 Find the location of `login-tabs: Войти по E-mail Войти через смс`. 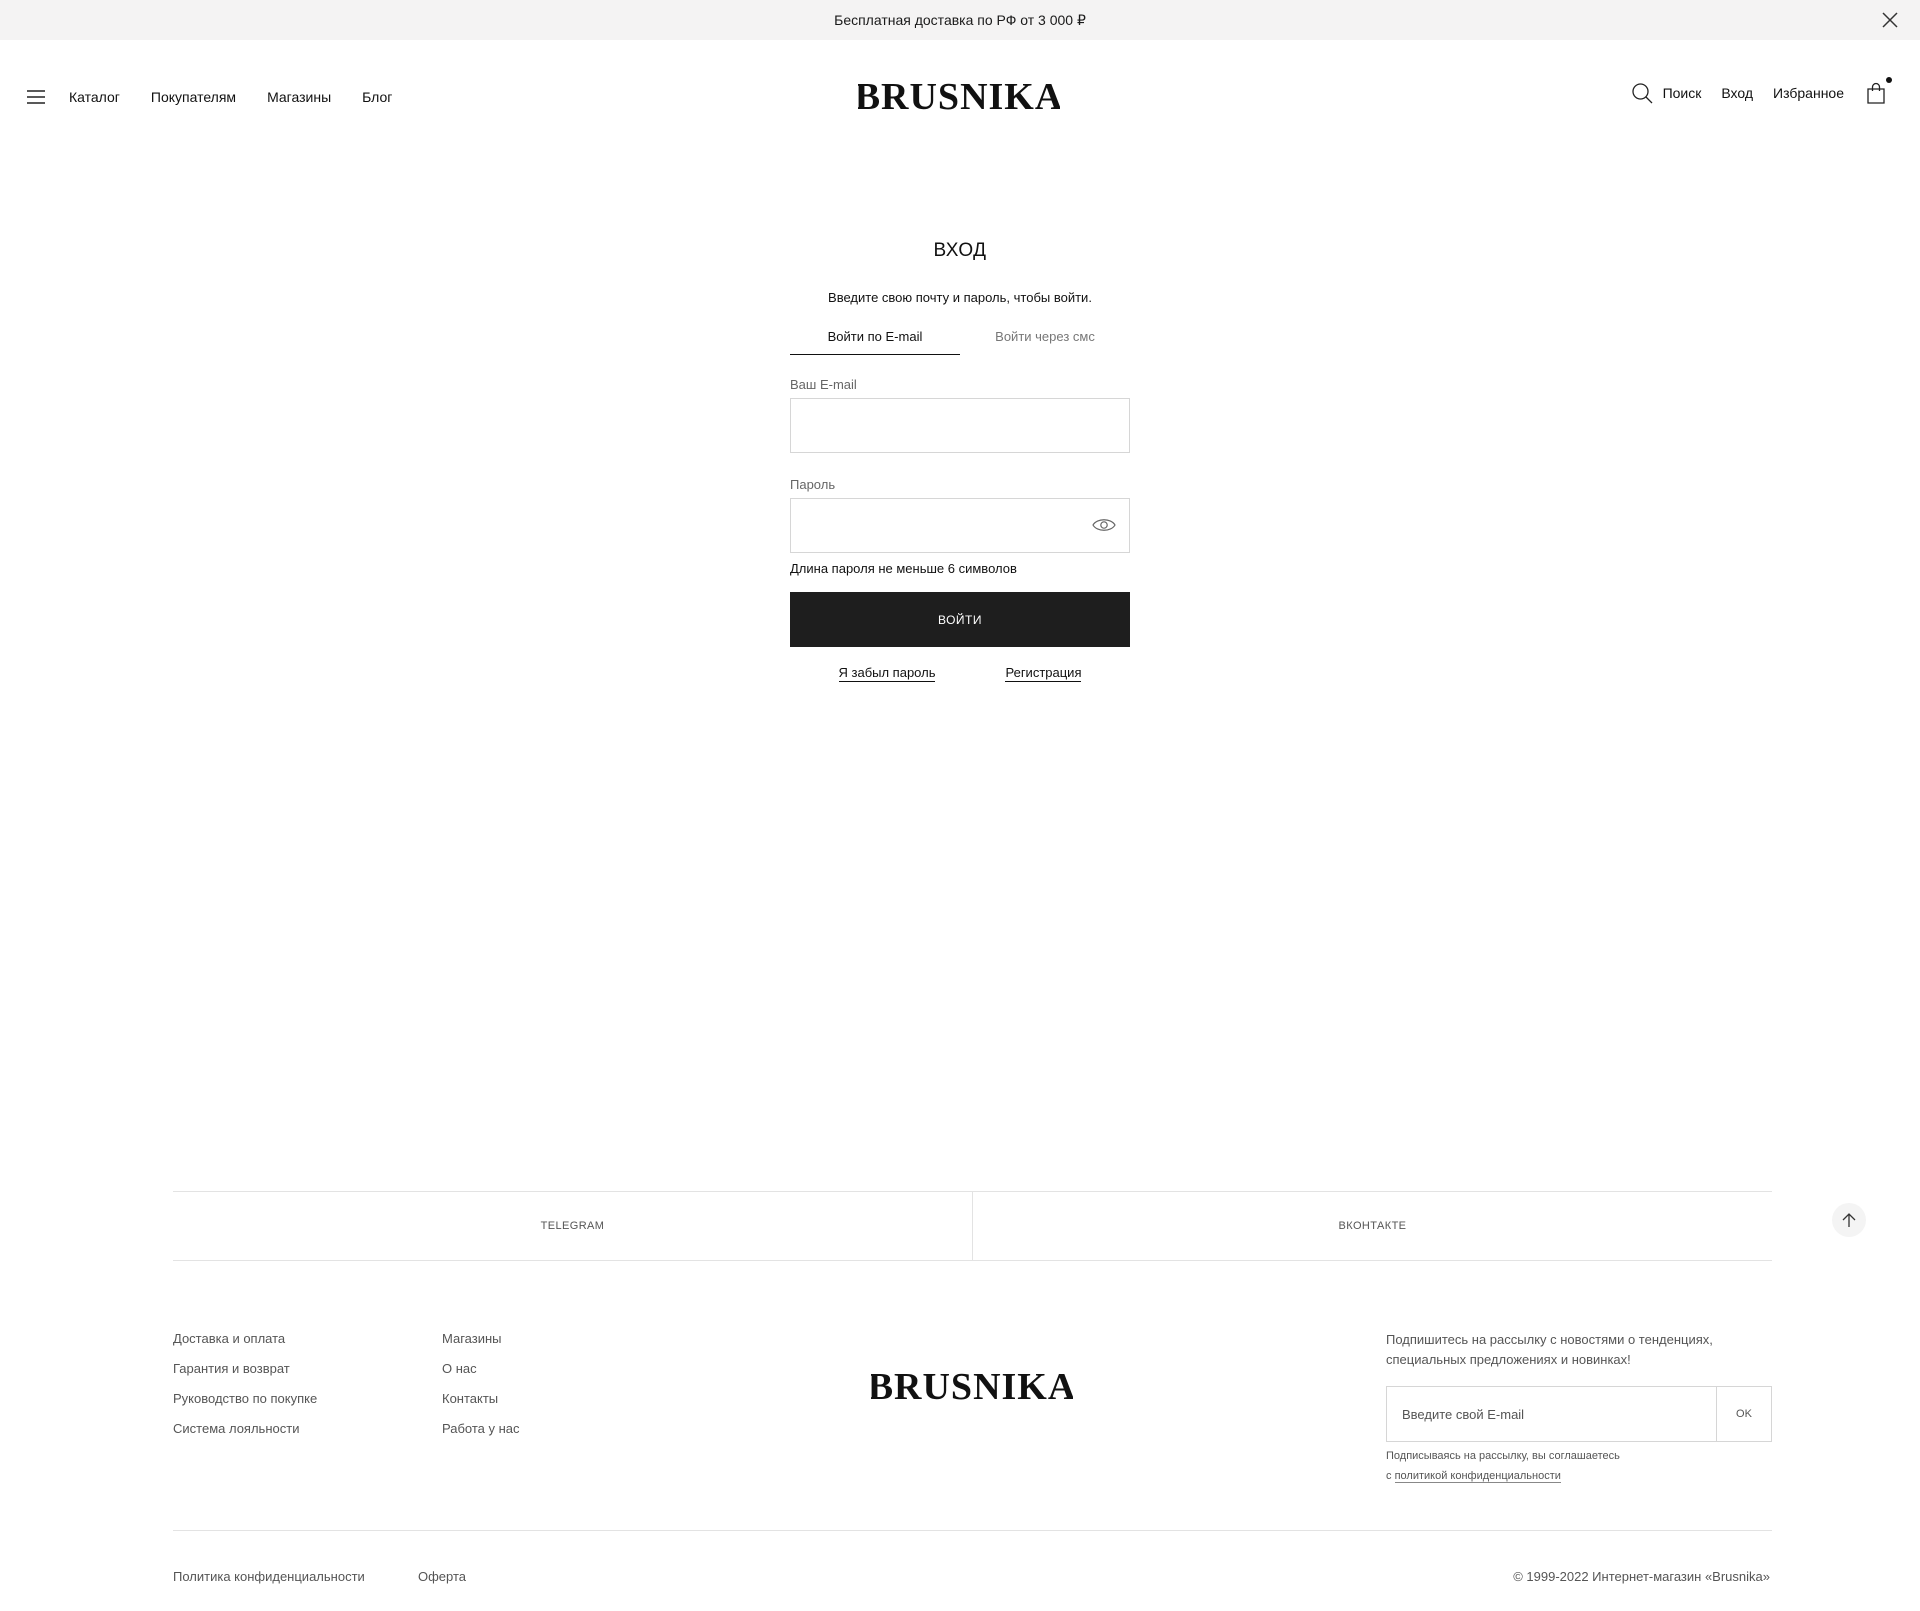

login-tabs: Войти по E-mail Войти через смс is located at coordinates (960, 342).